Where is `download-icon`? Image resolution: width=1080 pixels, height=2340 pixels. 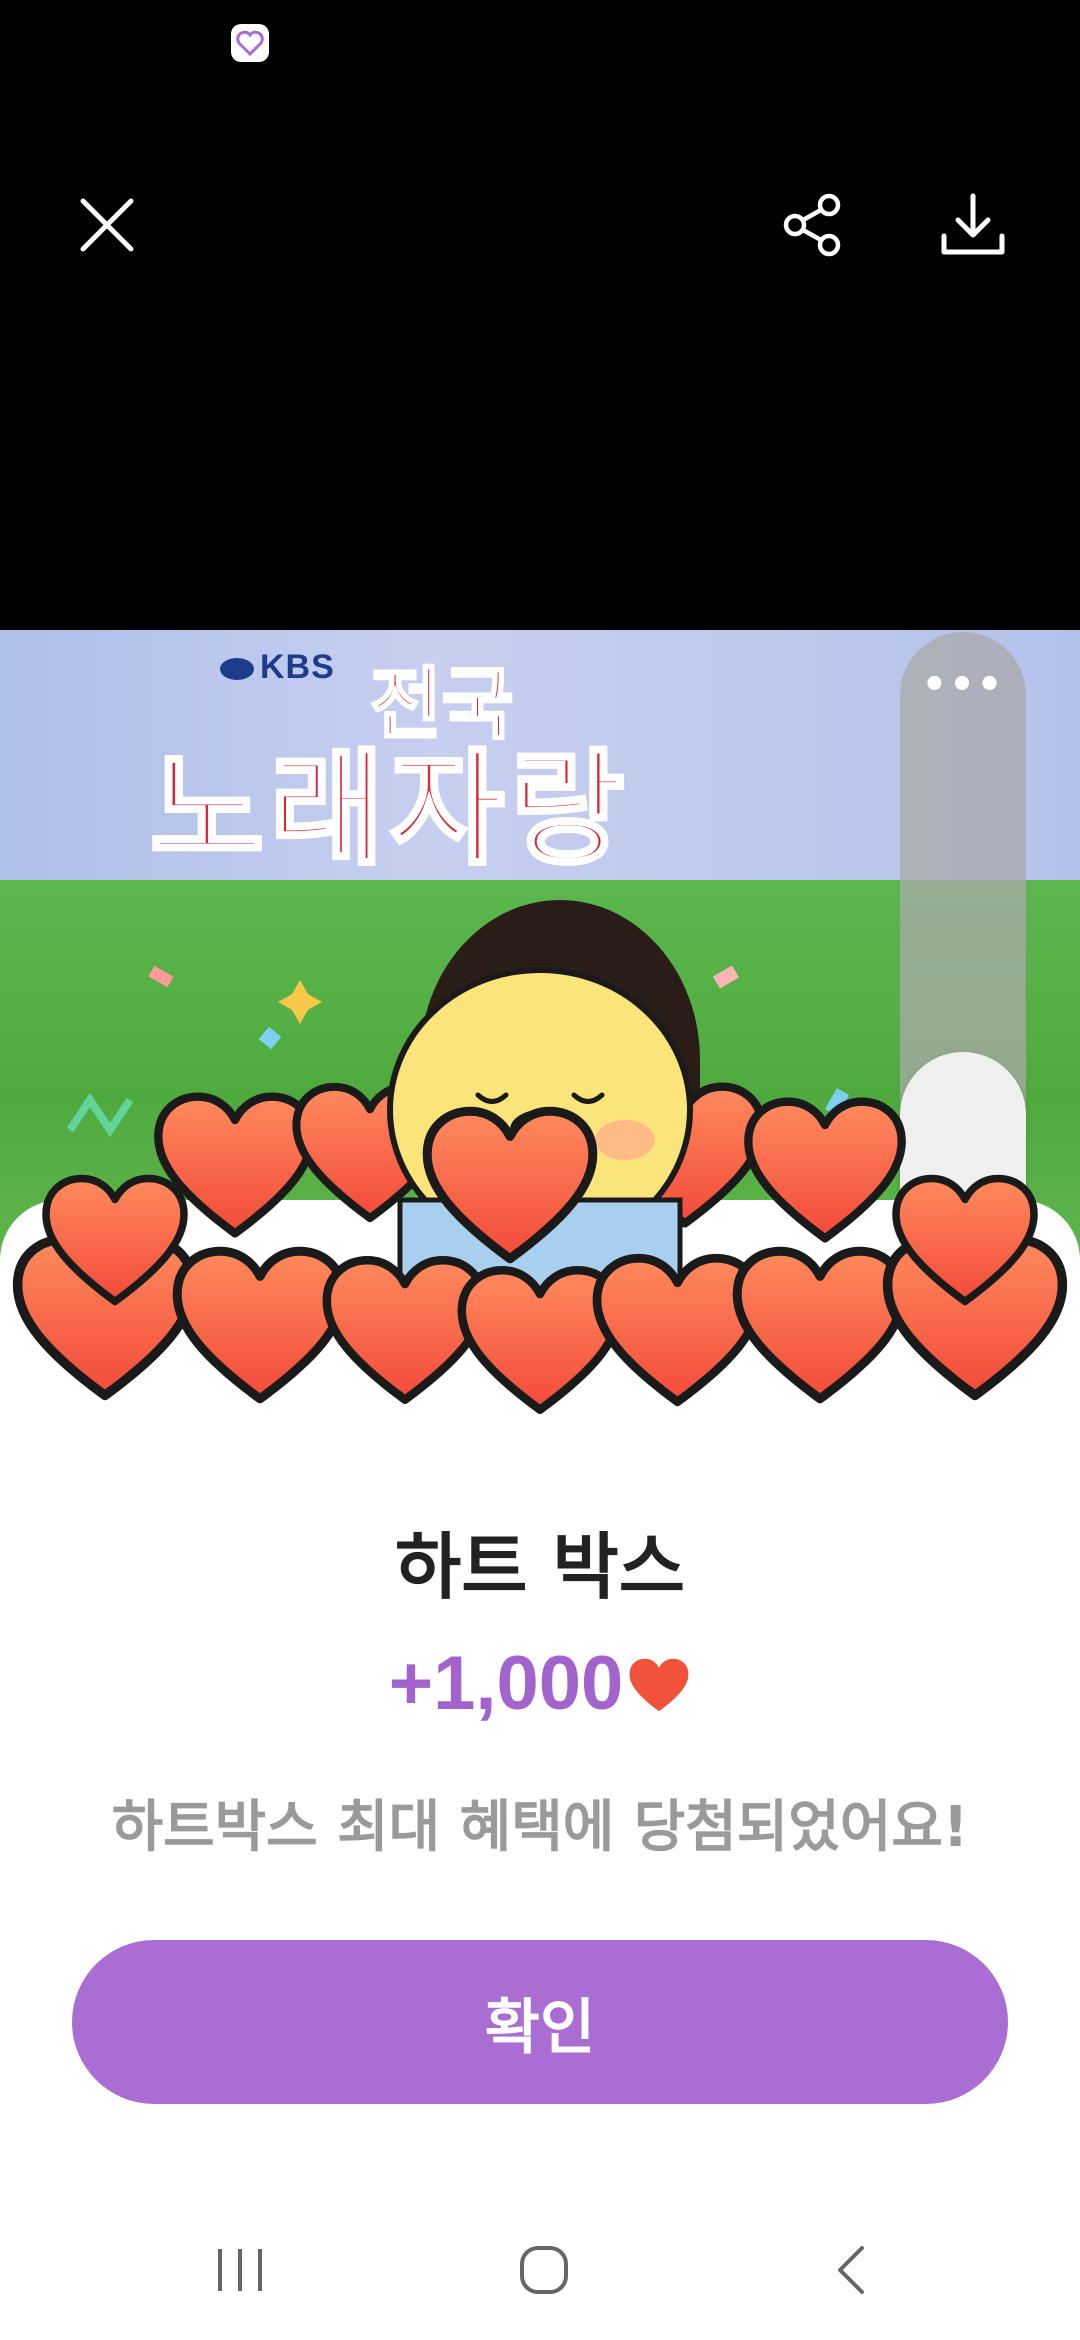 download-icon is located at coordinates (973, 224).